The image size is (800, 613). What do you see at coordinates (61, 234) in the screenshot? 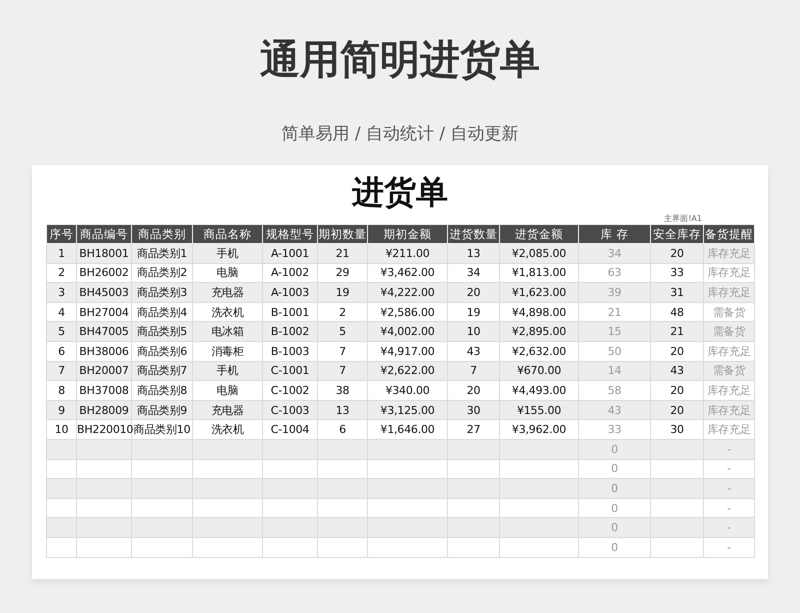
I see `column-header: 序号` at bounding box center [61, 234].